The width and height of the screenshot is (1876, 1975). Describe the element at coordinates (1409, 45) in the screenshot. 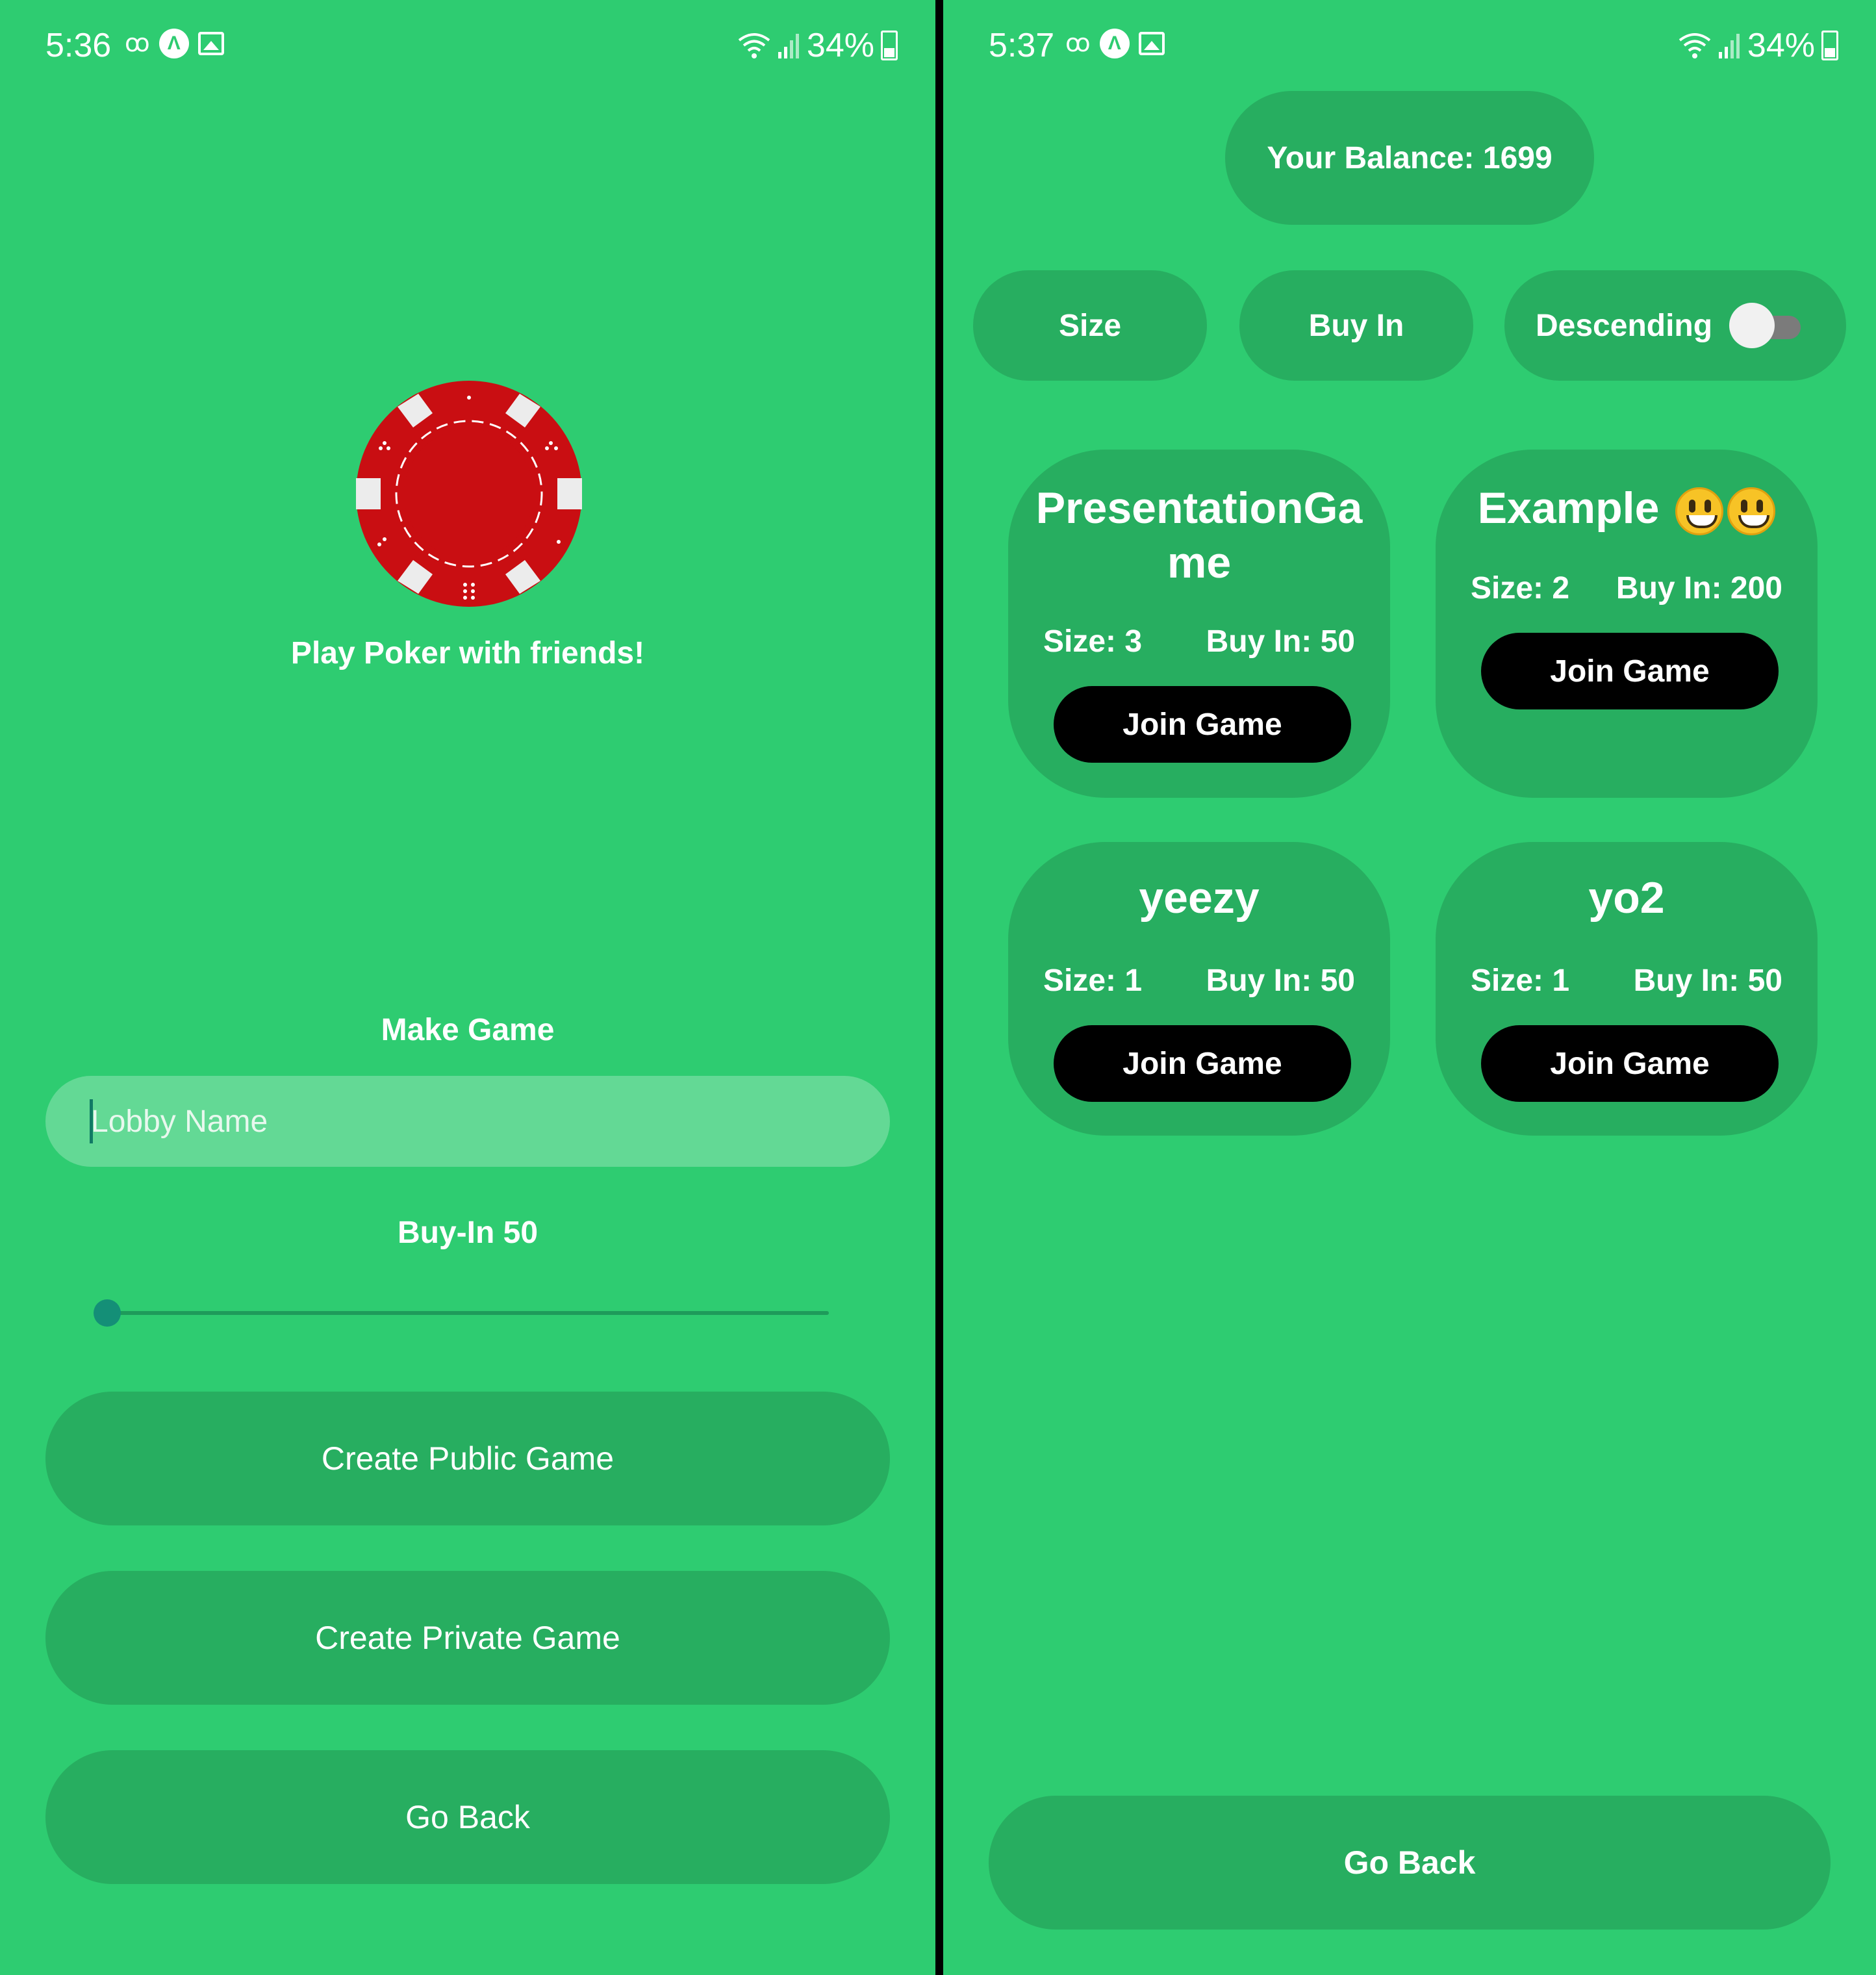

I see `status-bar: 5:37 ꝏ Λ 34%` at that location.